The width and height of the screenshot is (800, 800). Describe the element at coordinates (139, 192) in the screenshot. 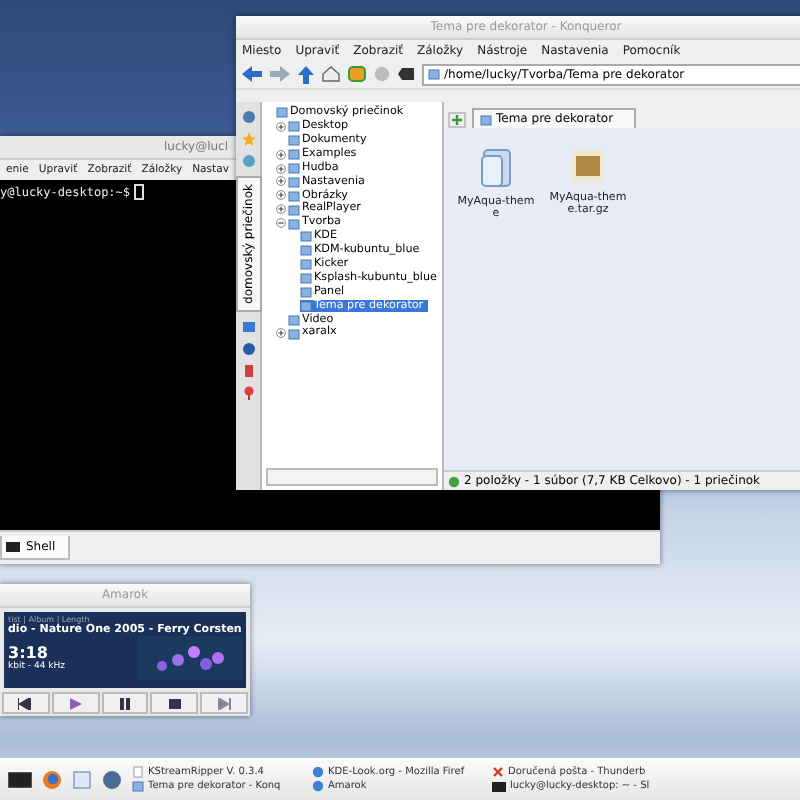

I see `cursor` at that location.